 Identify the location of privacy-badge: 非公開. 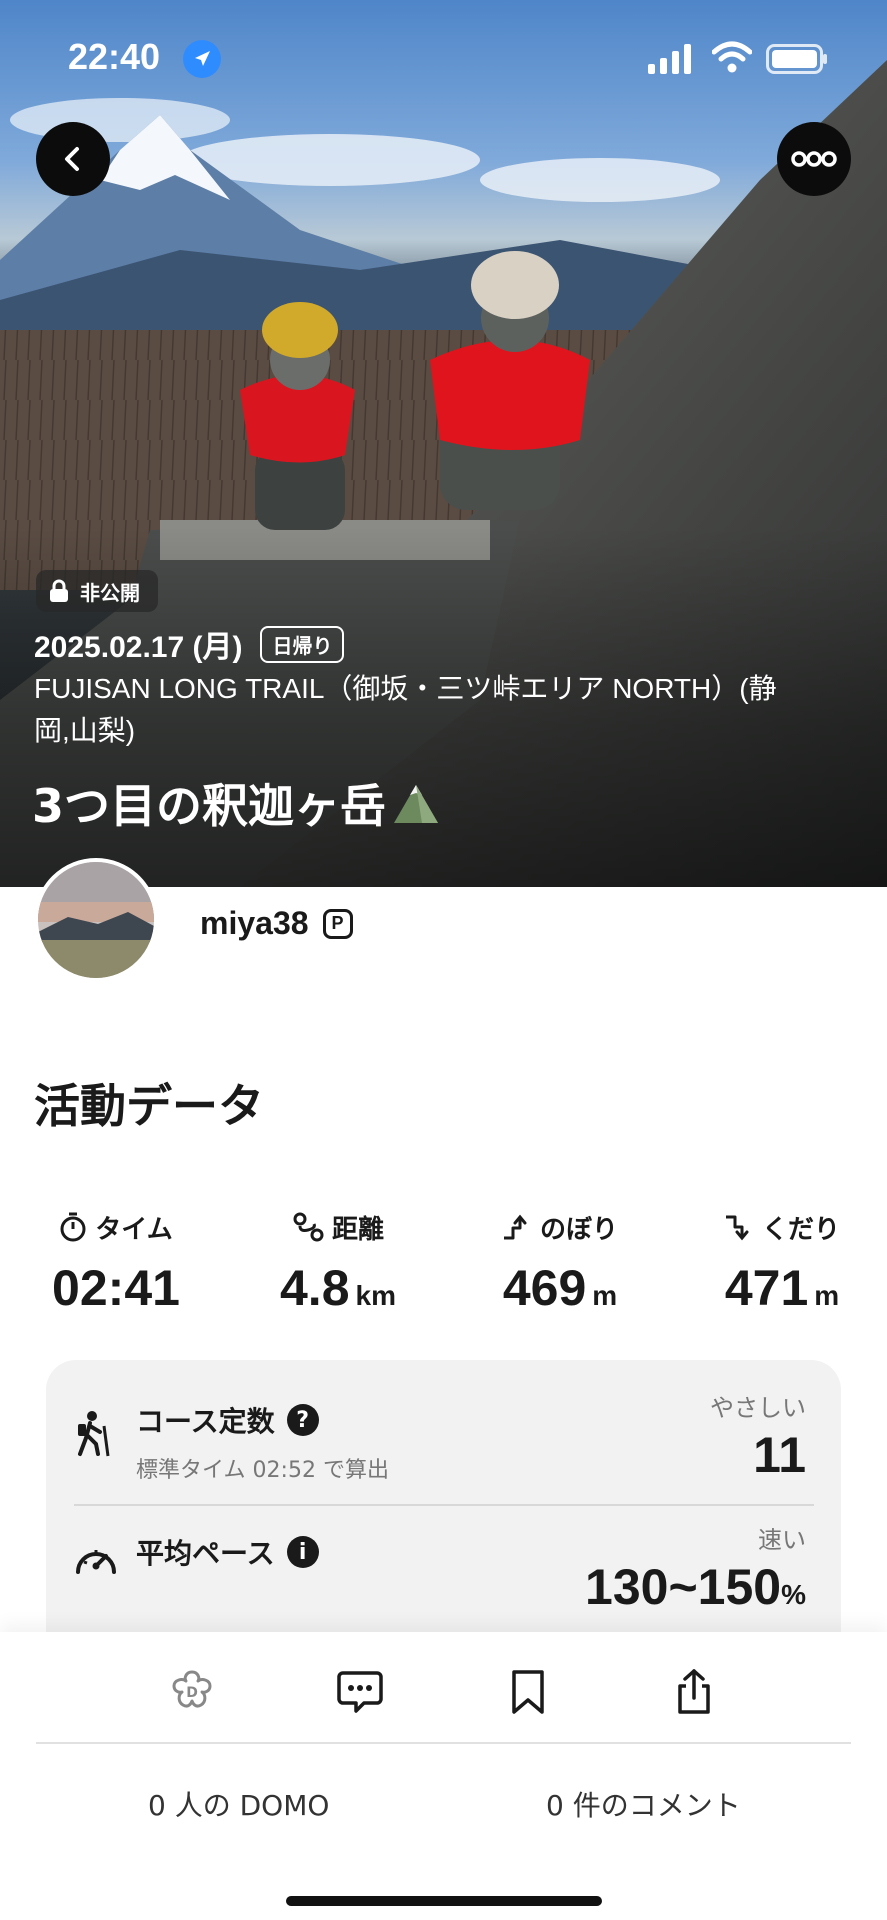
(97, 591).